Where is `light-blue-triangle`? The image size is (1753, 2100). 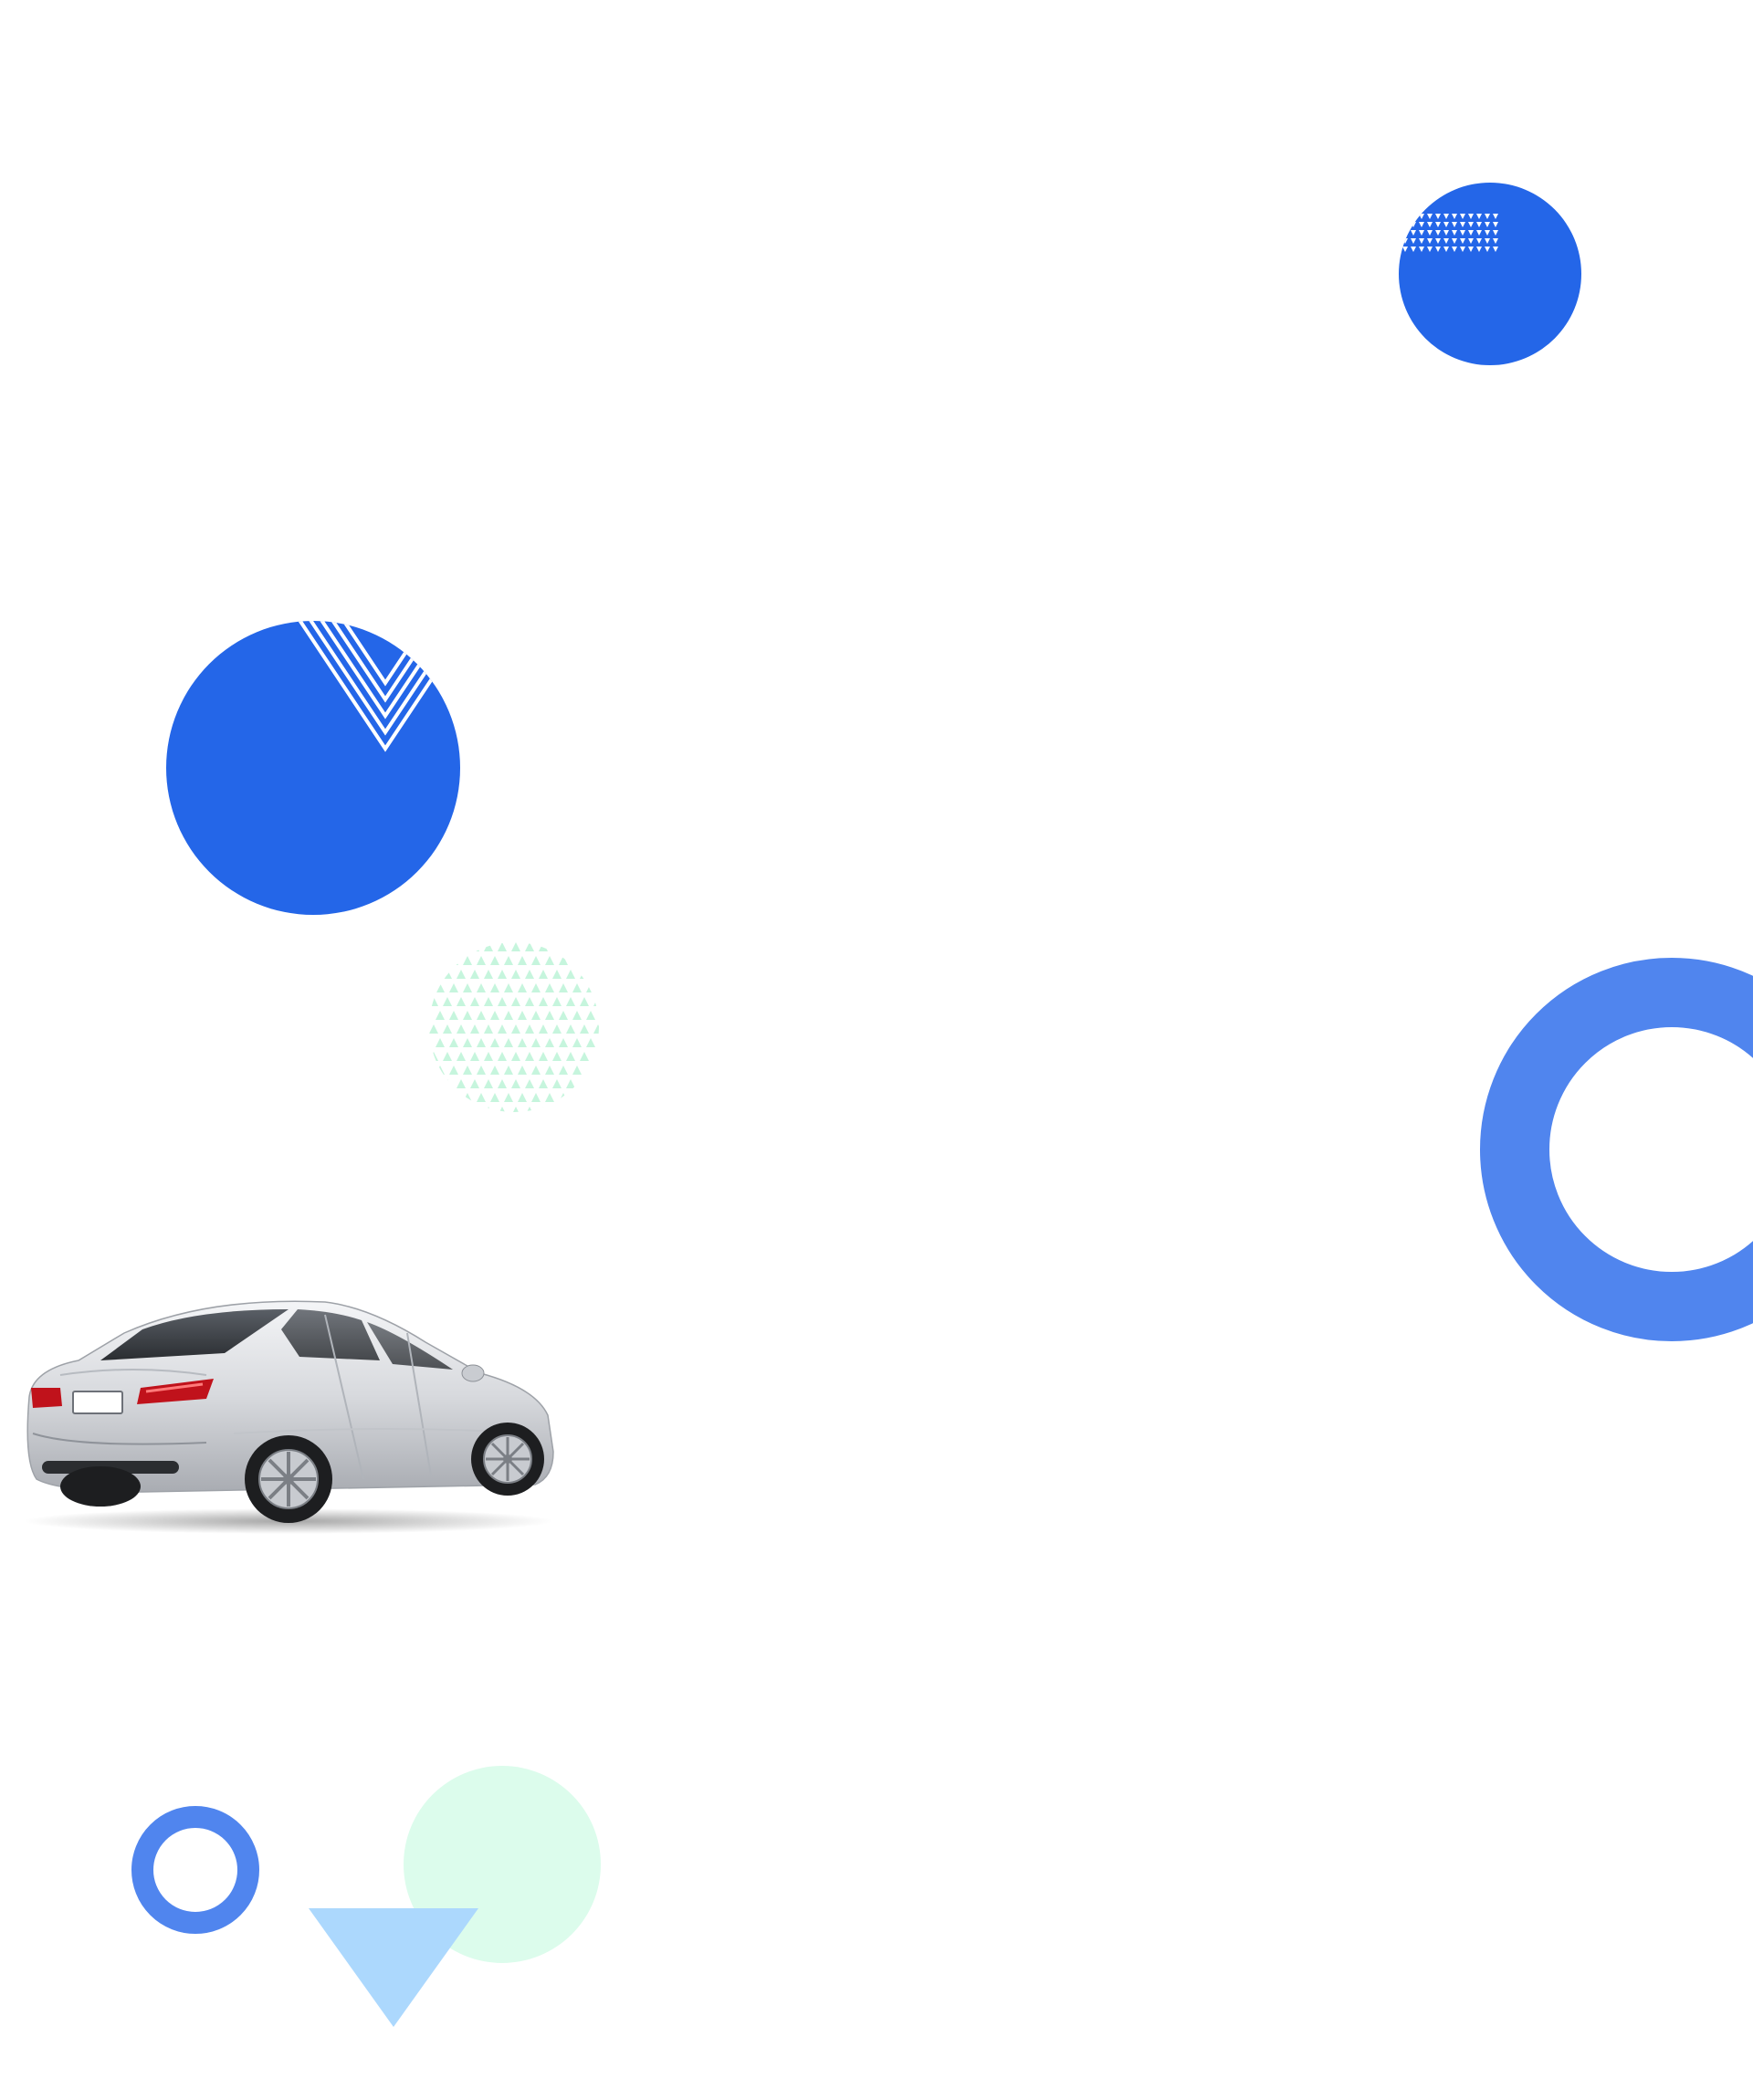 light-blue-triangle is located at coordinates (393, 1968).